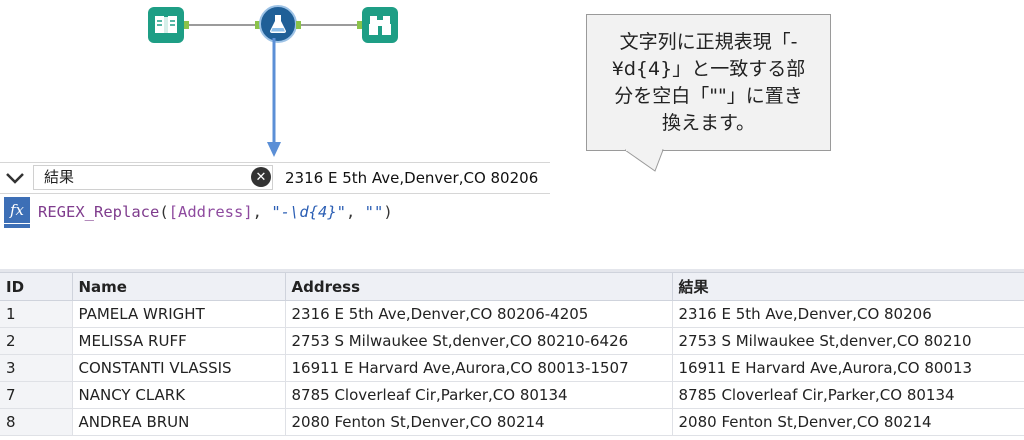 The height and width of the screenshot is (440, 1024). What do you see at coordinates (847, 314) in the screenshot?
I see `cell-result: 2316 E 5th Ave,Denver,CO 80206` at bounding box center [847, 314].